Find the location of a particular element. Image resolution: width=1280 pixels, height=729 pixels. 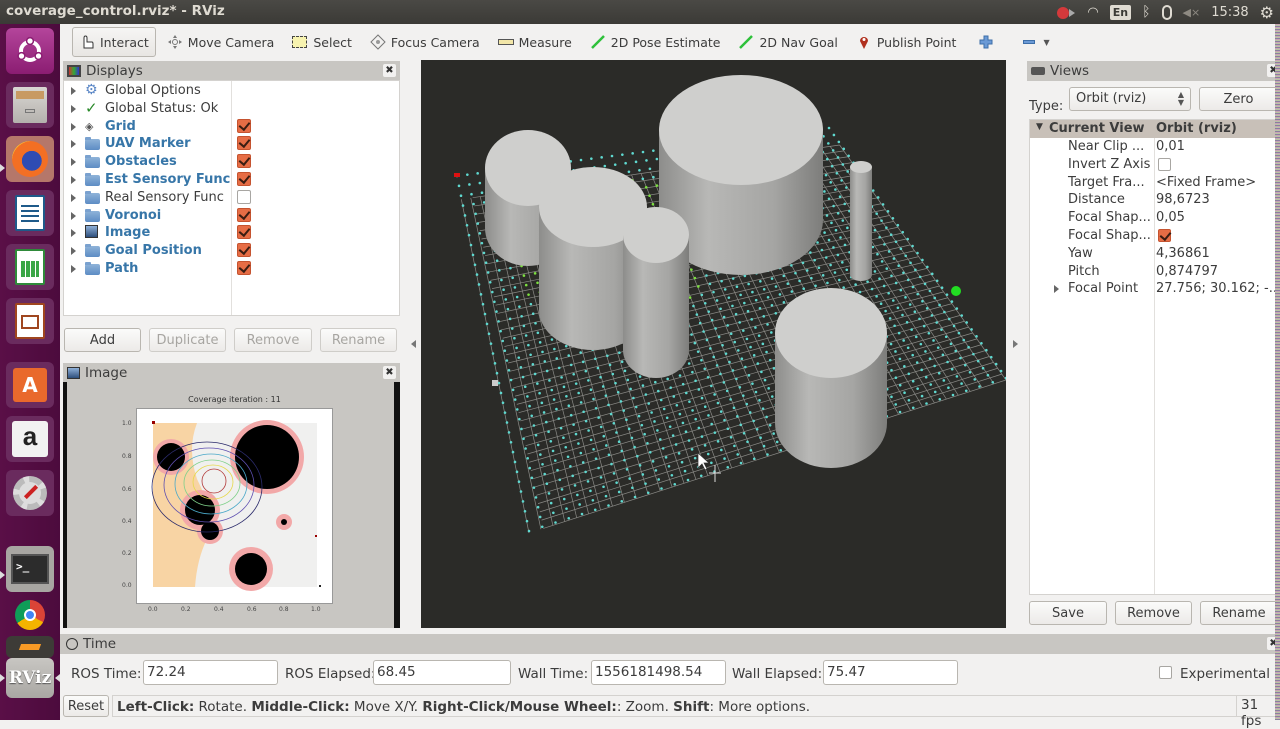

property-value: 98,6723 is located at coordinates (1183, 199).